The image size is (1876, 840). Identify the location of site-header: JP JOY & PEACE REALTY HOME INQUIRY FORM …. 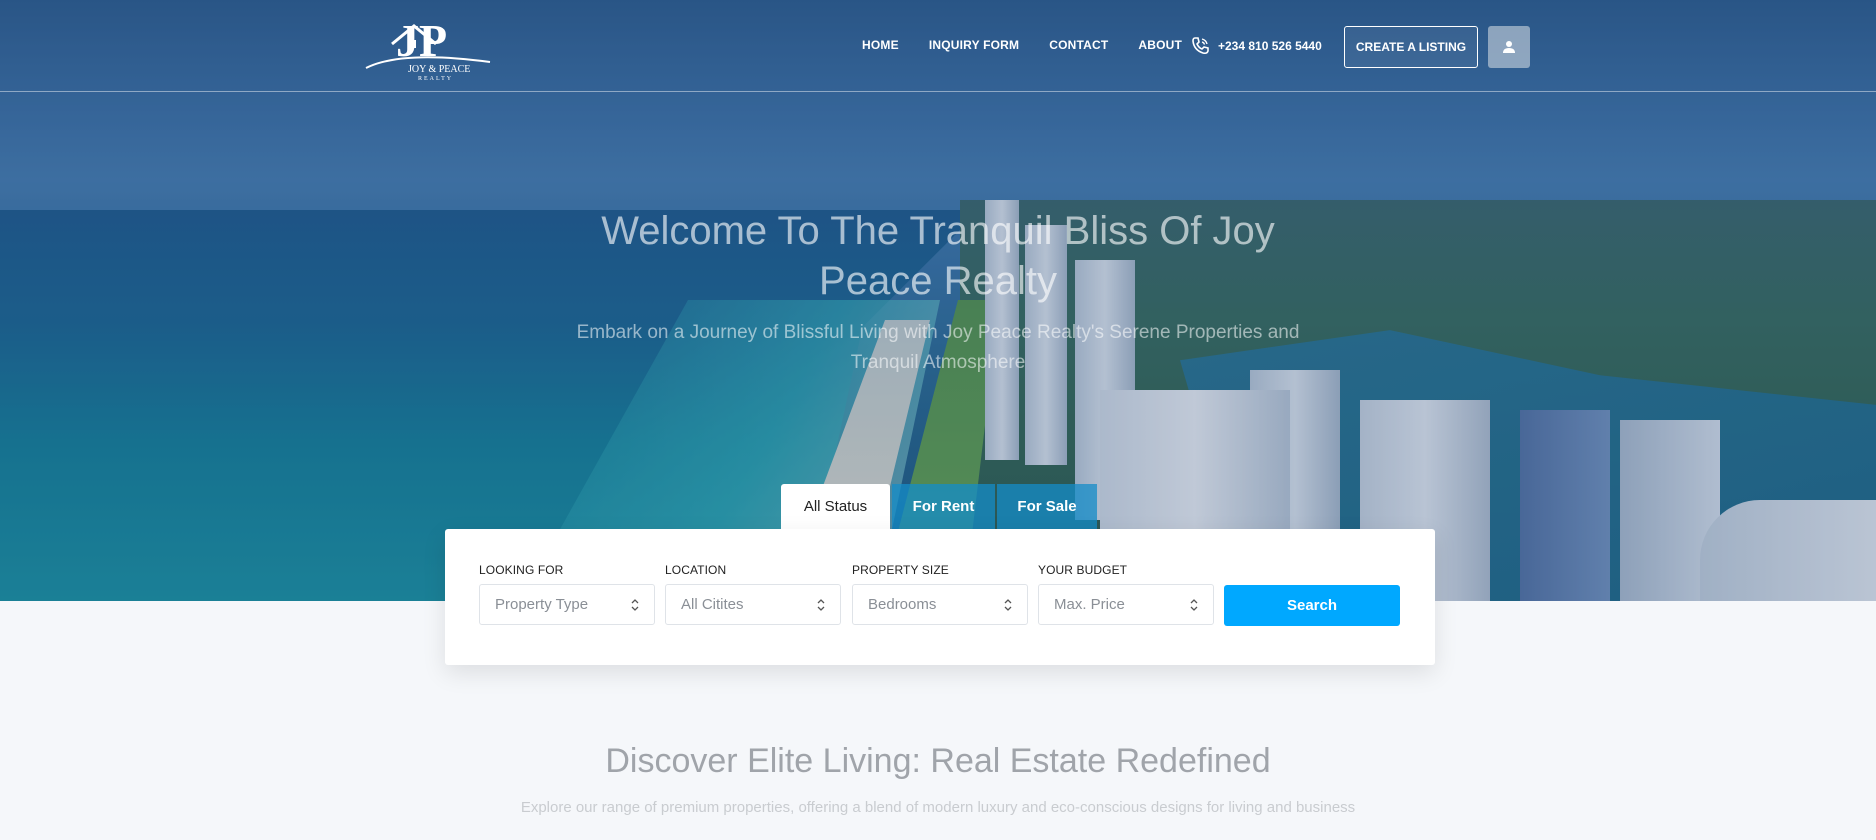
(938, 46).